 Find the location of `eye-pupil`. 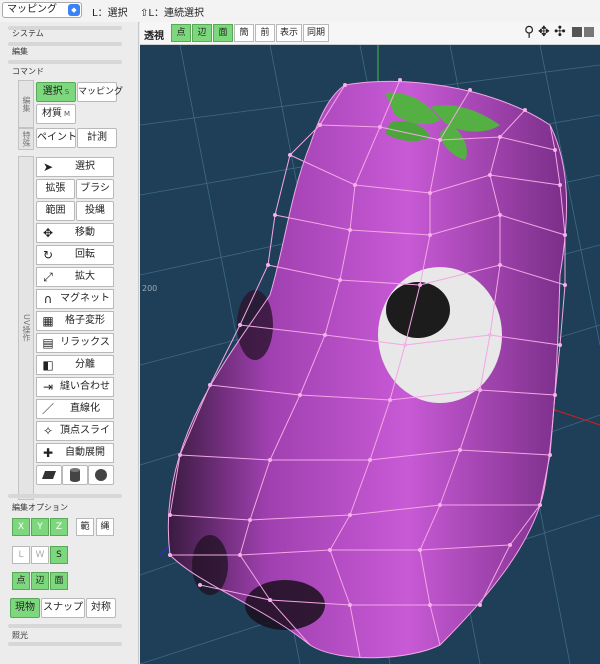

eye-pupil is located at coordinates (418, 310).